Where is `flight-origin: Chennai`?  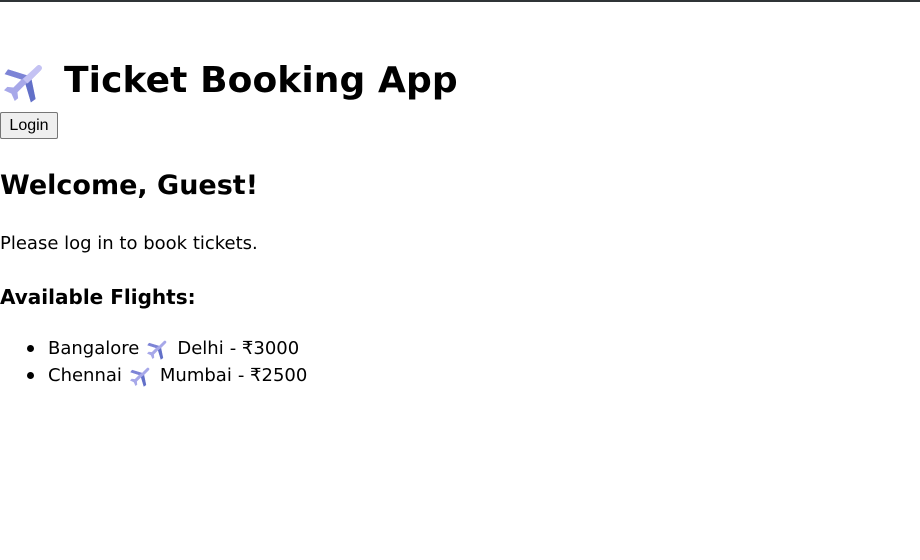
flight-origin: Chennai is located at coordinates (85, 375).